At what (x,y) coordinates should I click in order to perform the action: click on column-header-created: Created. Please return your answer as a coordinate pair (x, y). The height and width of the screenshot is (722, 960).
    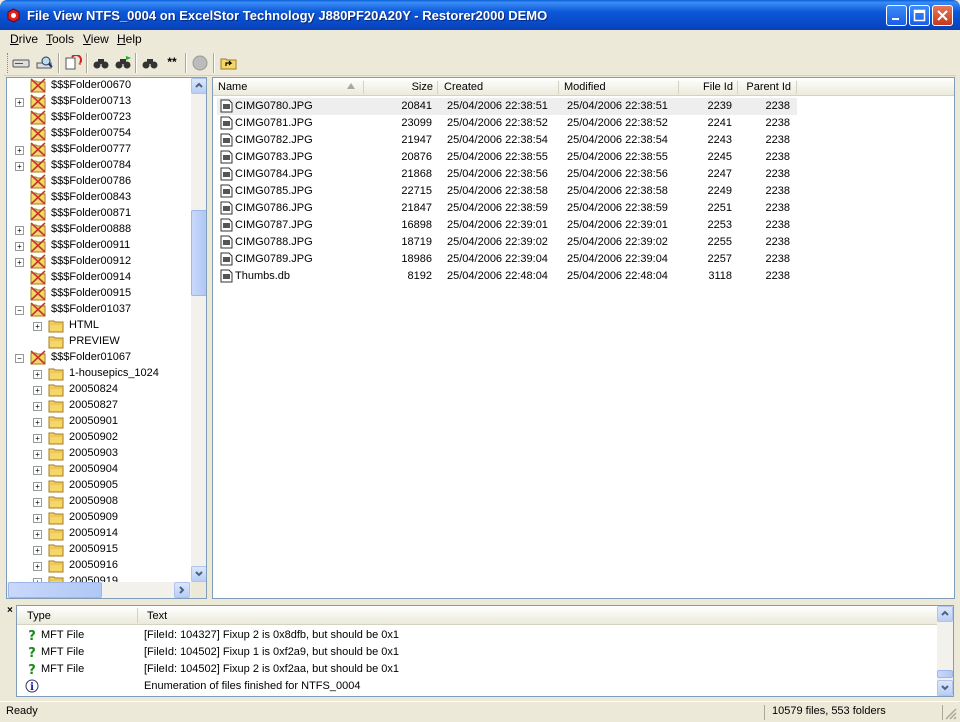
    Looking at the image, I should click on (463, 87).